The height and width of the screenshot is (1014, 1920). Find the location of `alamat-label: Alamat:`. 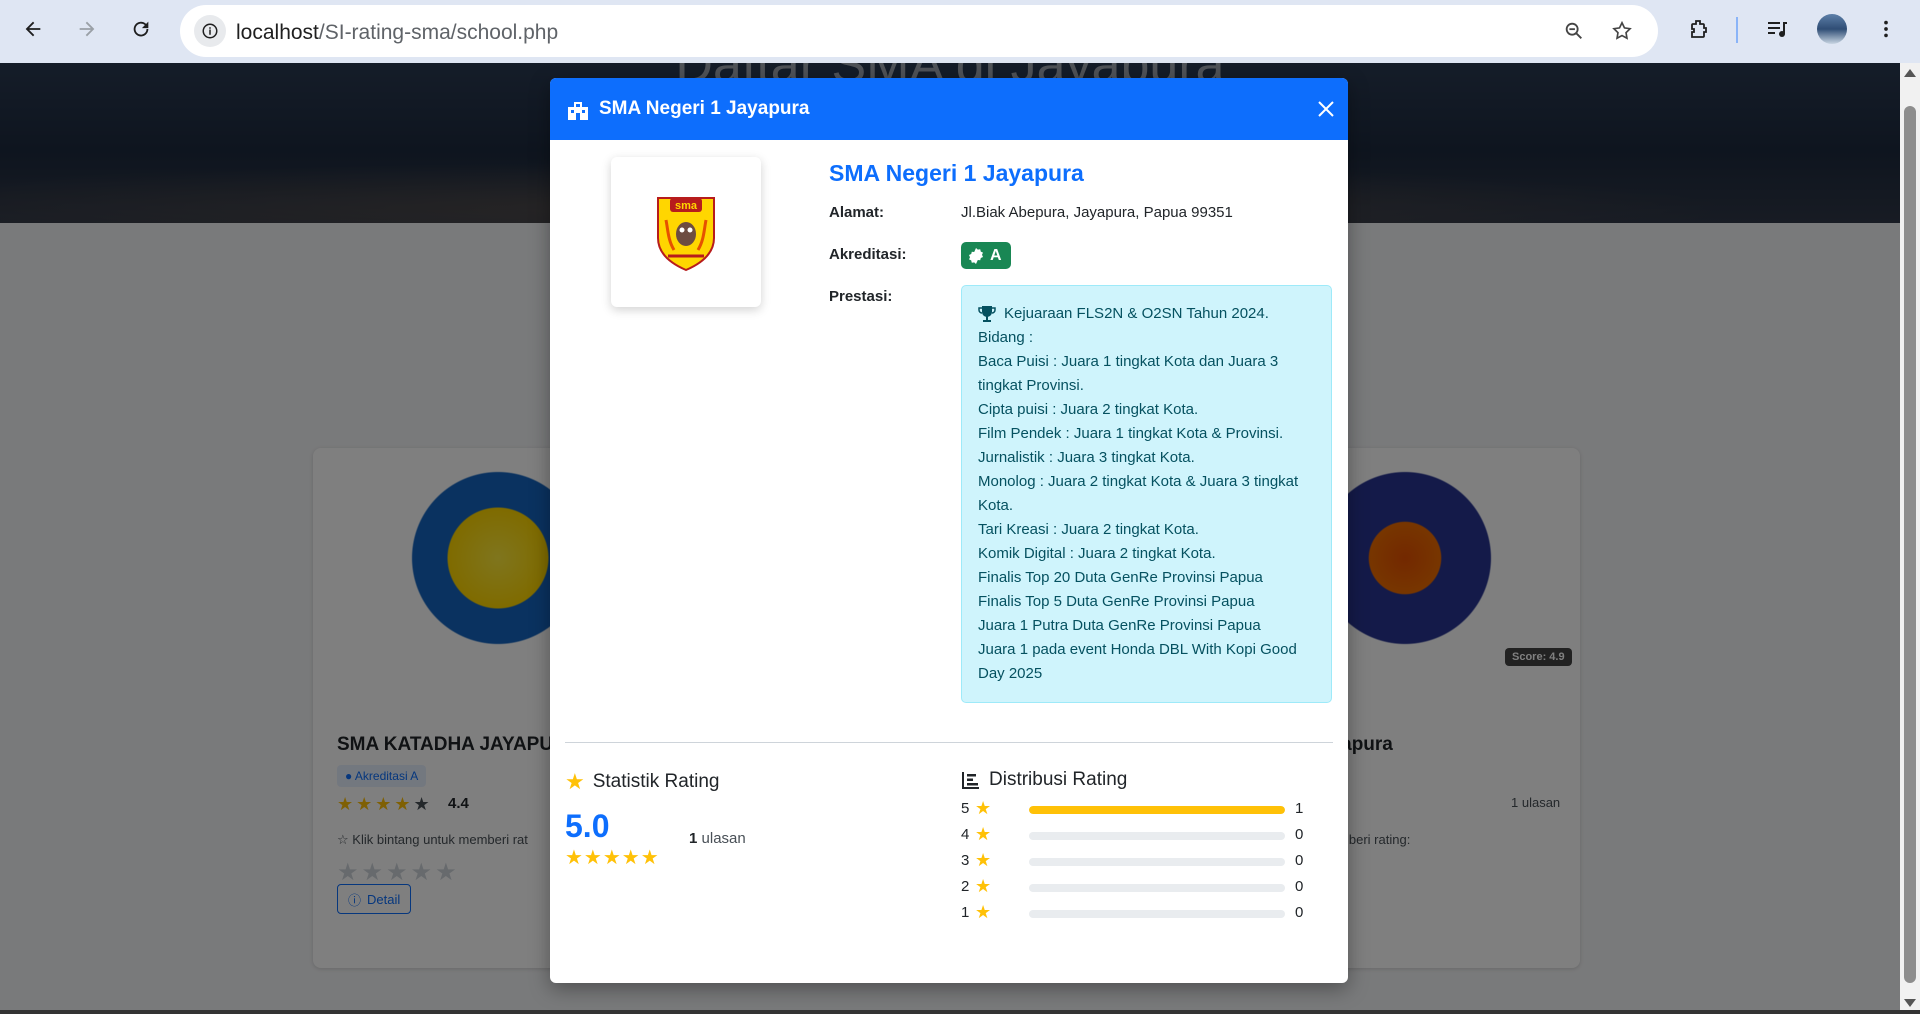

alamat-label: Alamat: is located at coordinates (857, 212).